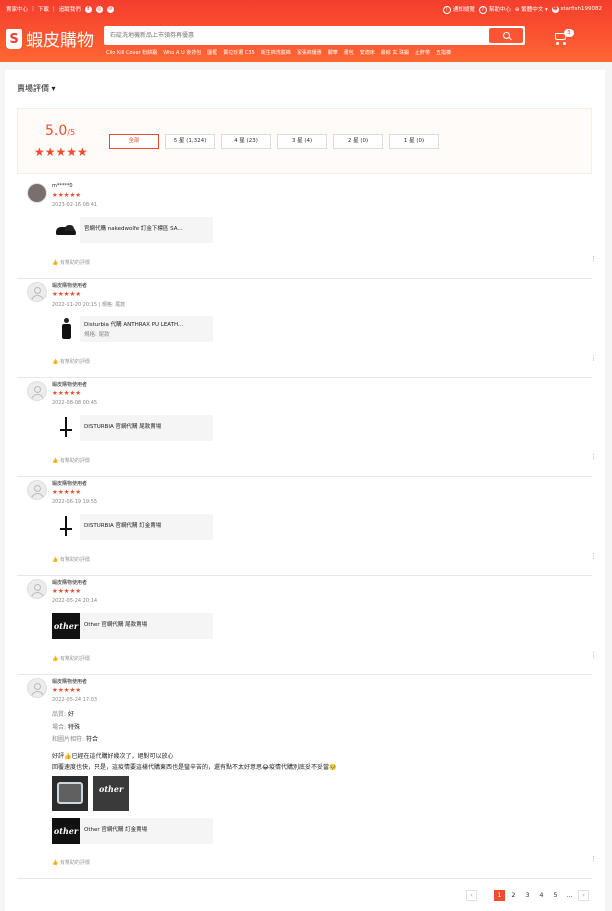 Image resolution: width=612 pixels, height=911 pixels. I want to click on search-input, so click(294, 35).